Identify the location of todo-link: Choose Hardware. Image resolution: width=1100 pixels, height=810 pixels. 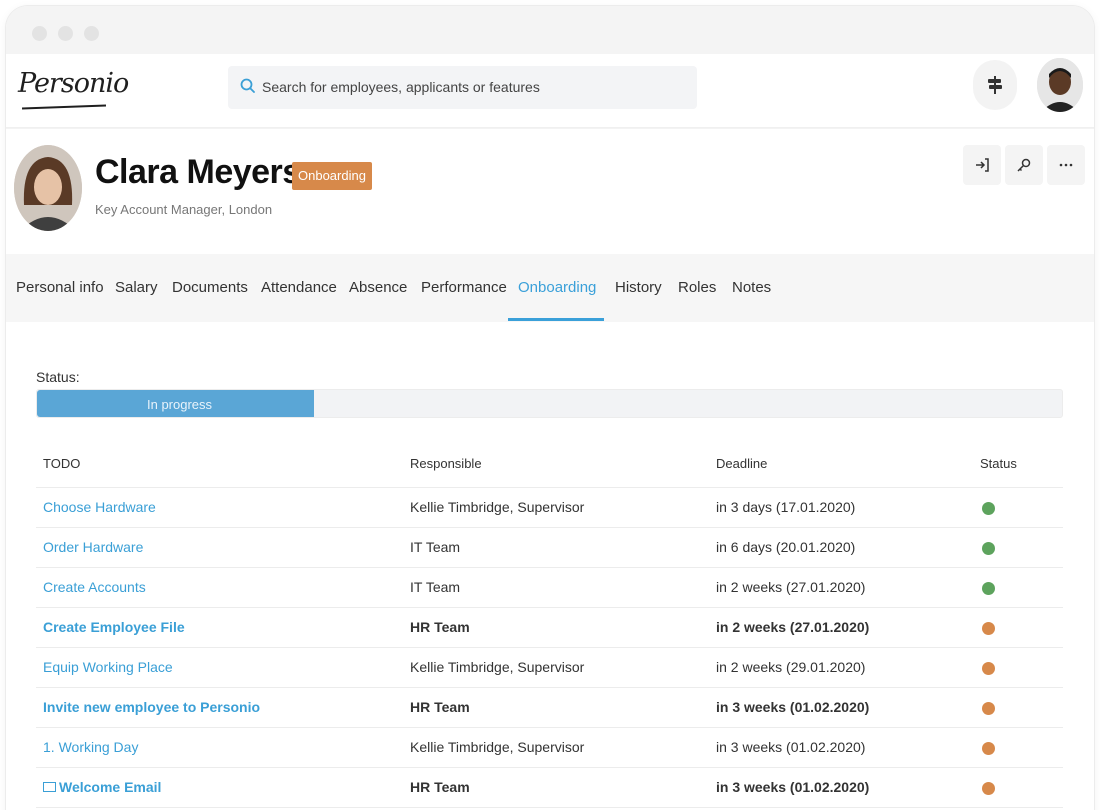
(99, 507).